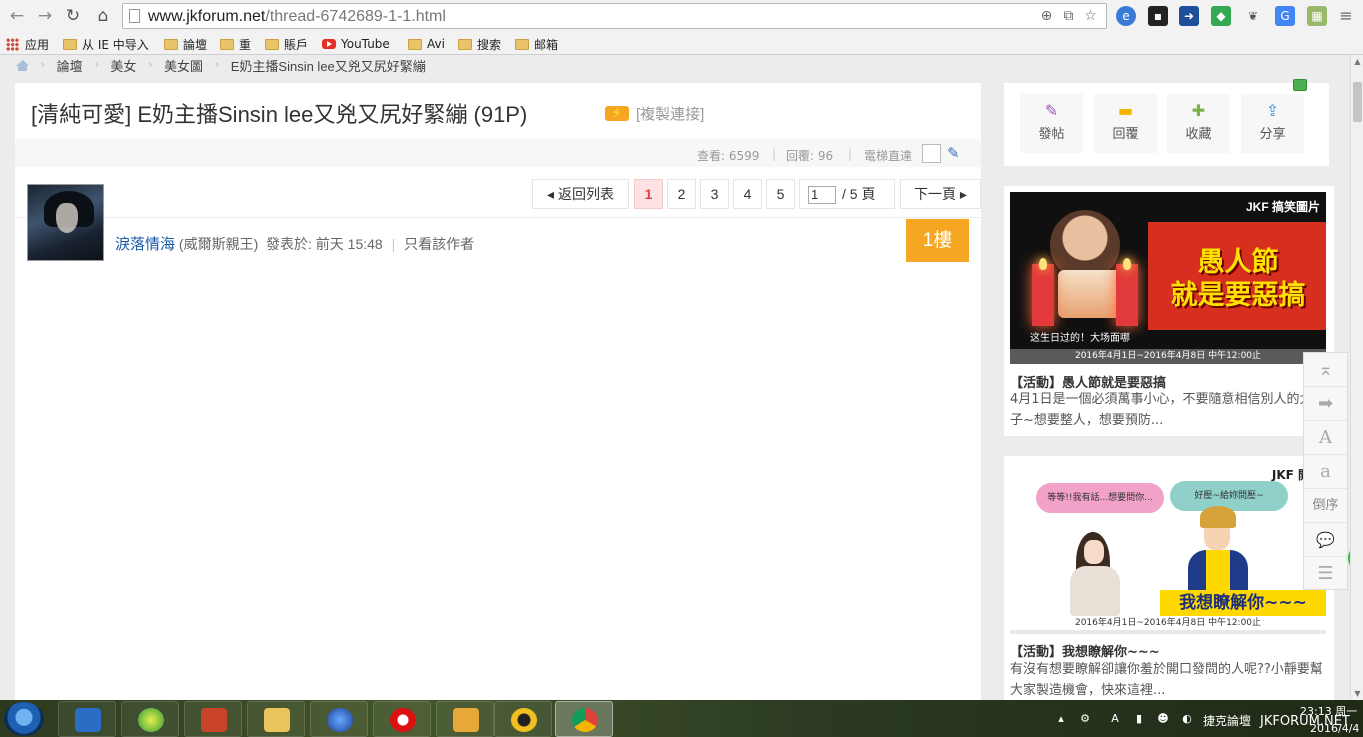 This screenshot has width=1363, height=737. What do you see at coordinates (1282, 207) in the screenshot?
I see `banner-brand: JKF 搞笑圖片` at bounding box center [1282, 207].